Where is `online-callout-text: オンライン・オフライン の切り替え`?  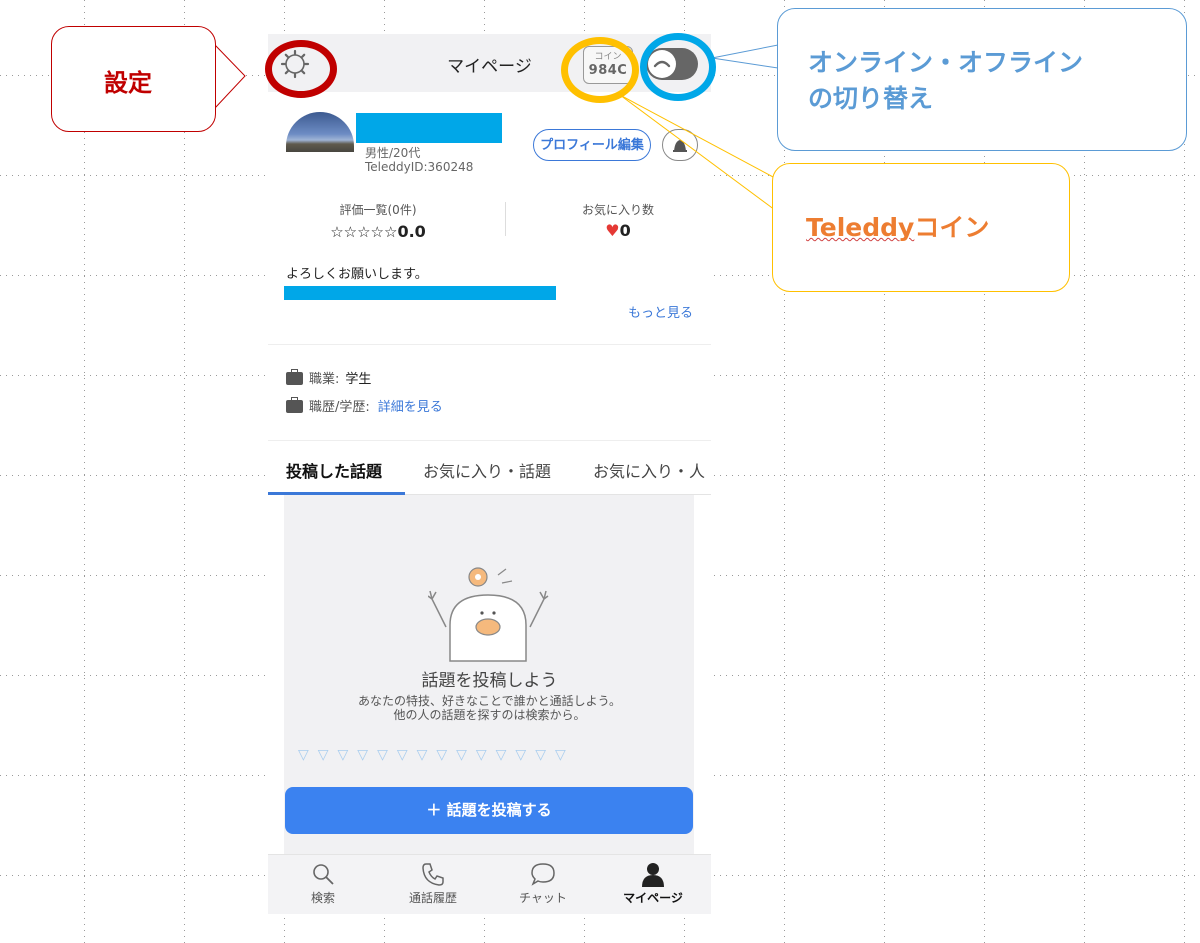 online-callout-text: オンライン・オフライン の切り替え is located at coordinates (945, 81).